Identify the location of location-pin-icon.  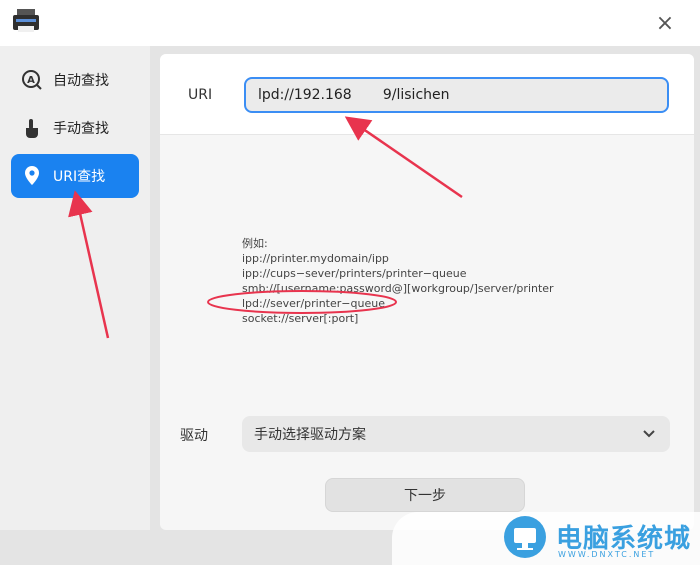
(32, 176).